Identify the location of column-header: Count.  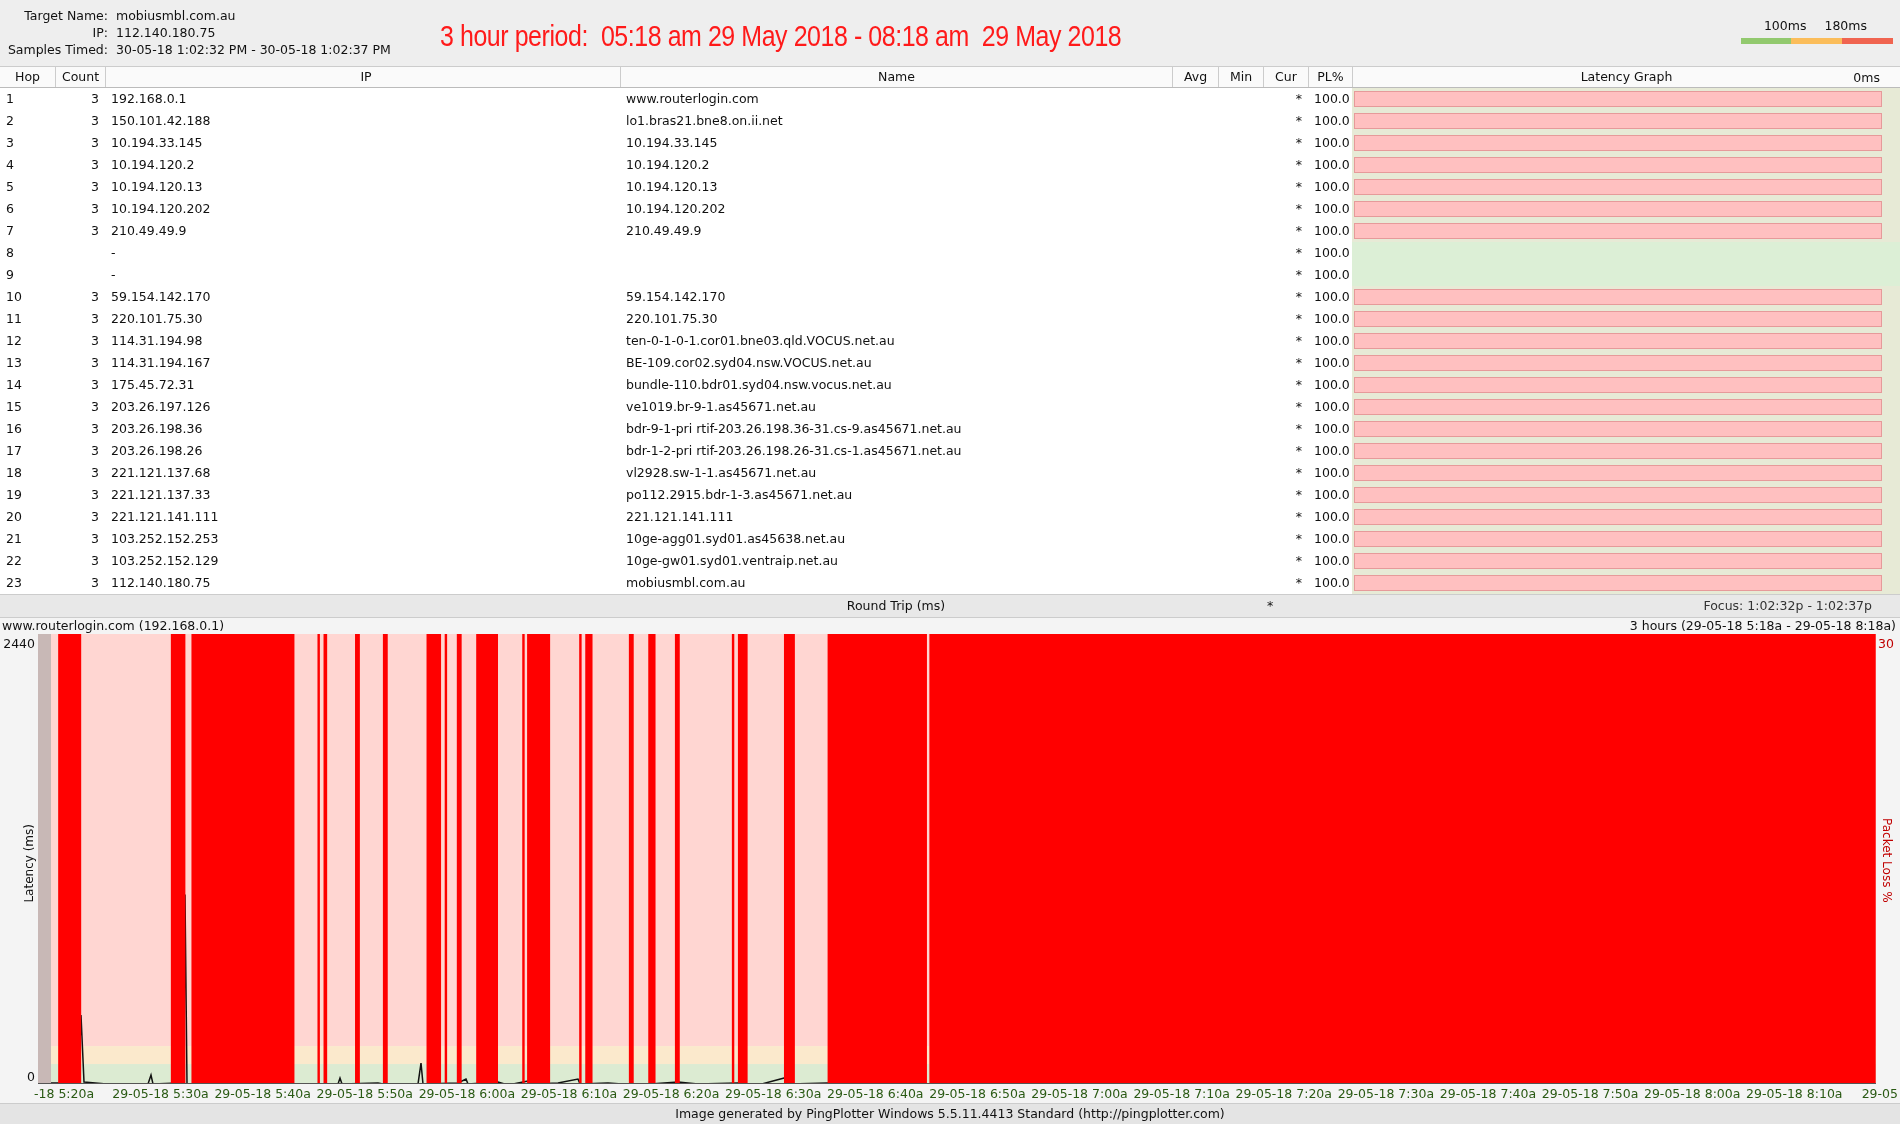
(80, 77).